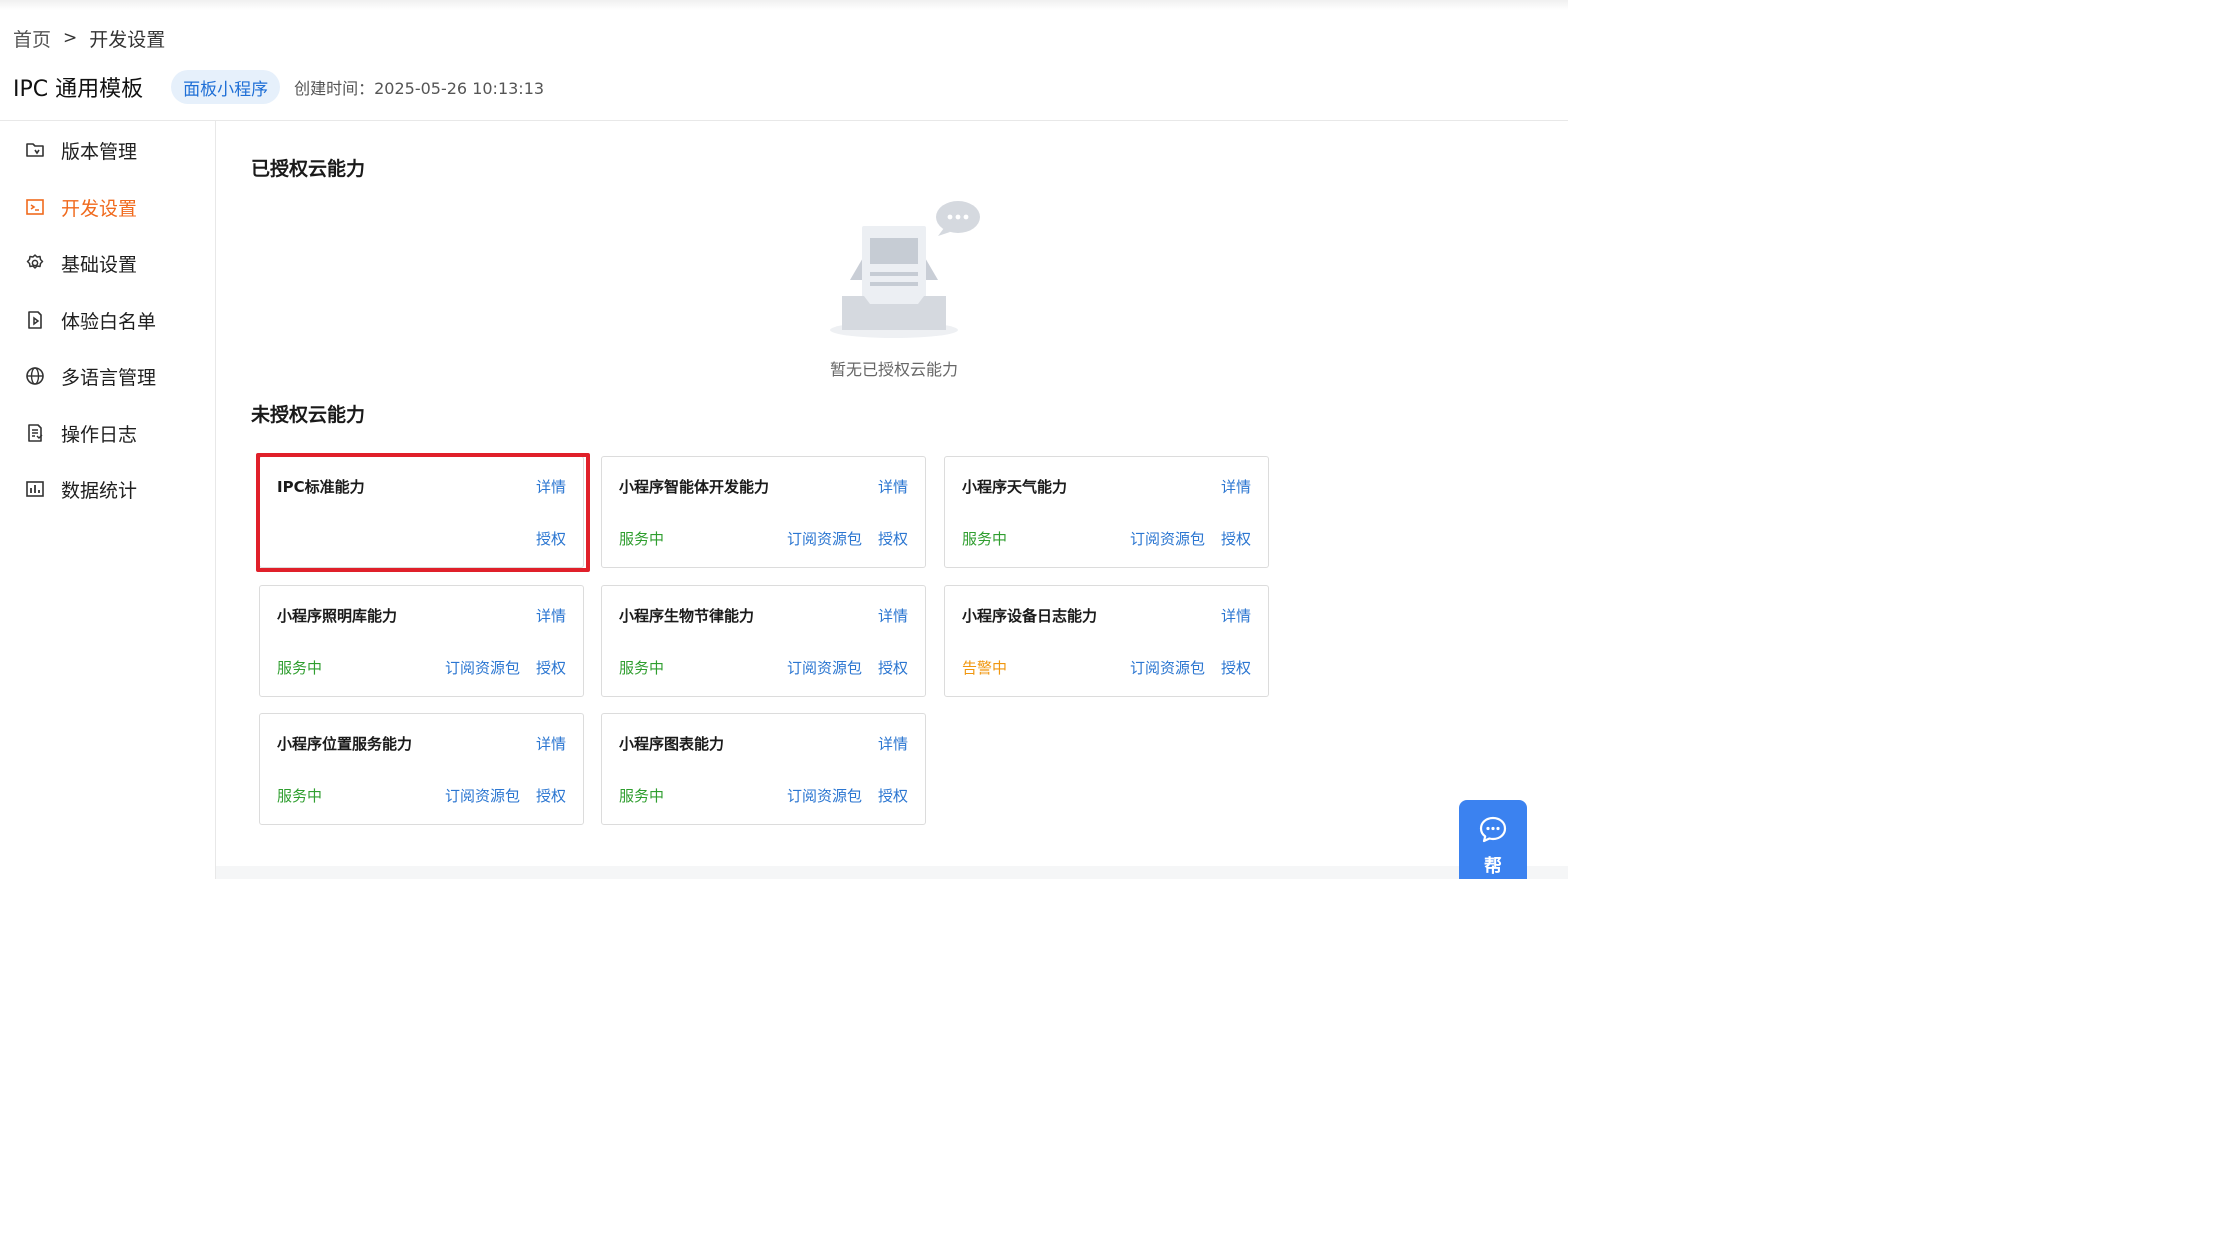  I want to click on capability-name: 小程序位置服务能力, so click(345, 744).